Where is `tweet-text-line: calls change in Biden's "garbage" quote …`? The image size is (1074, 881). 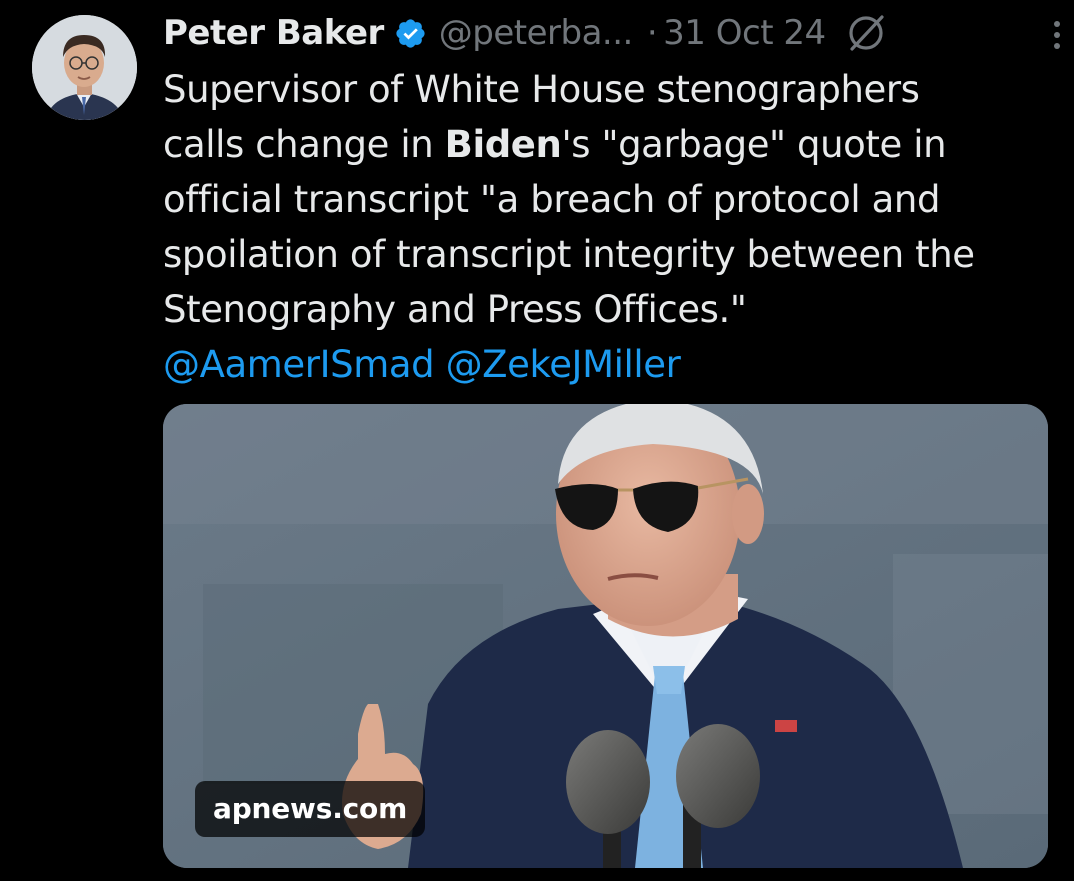
tweet-text-line: calls change in Biden's "garbage" quote … is located at coordinates (603, 144).